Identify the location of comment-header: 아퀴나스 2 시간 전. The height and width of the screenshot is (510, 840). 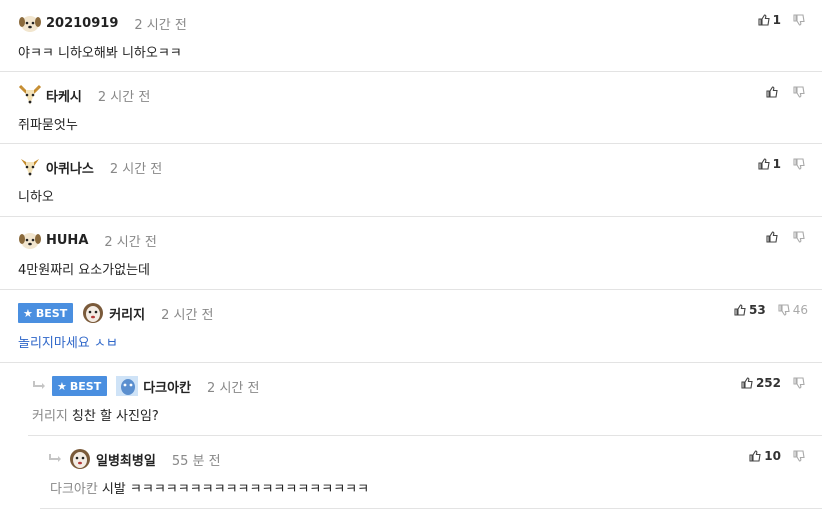
(90, 167).